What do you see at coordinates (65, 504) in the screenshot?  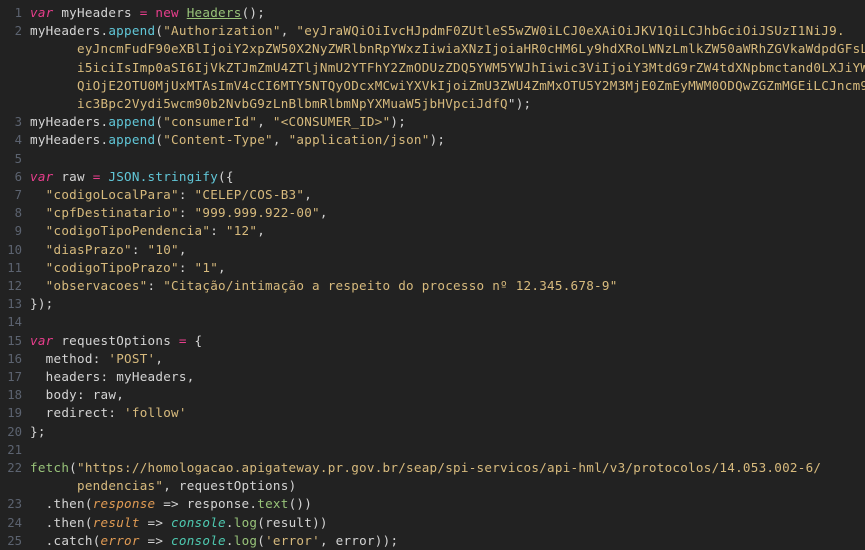 I see `method-then: .then` at bounding box center [65, 504].